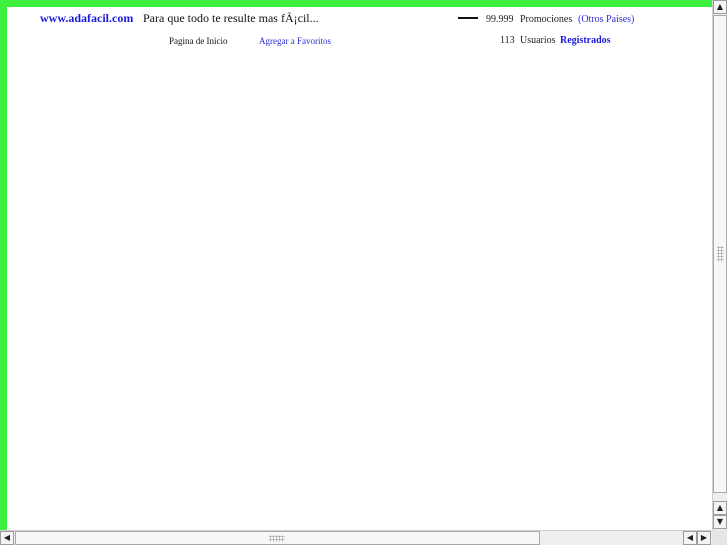 The height and width of the screenshot is (545, 727). What do you see at coordinates (86, 18) in the screenshot?
I see `site-link: www.adafacil.com` at bounding box center [86, 18].